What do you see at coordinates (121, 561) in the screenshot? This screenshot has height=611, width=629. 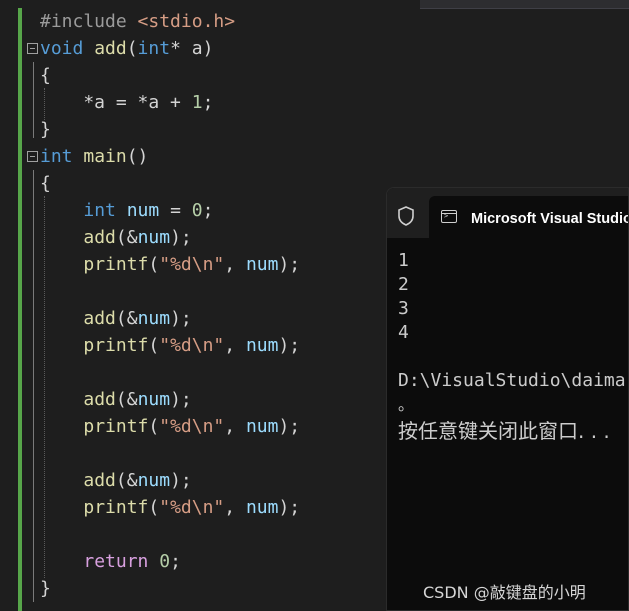 I see `code-token: return` at bounding box center [121, 561].